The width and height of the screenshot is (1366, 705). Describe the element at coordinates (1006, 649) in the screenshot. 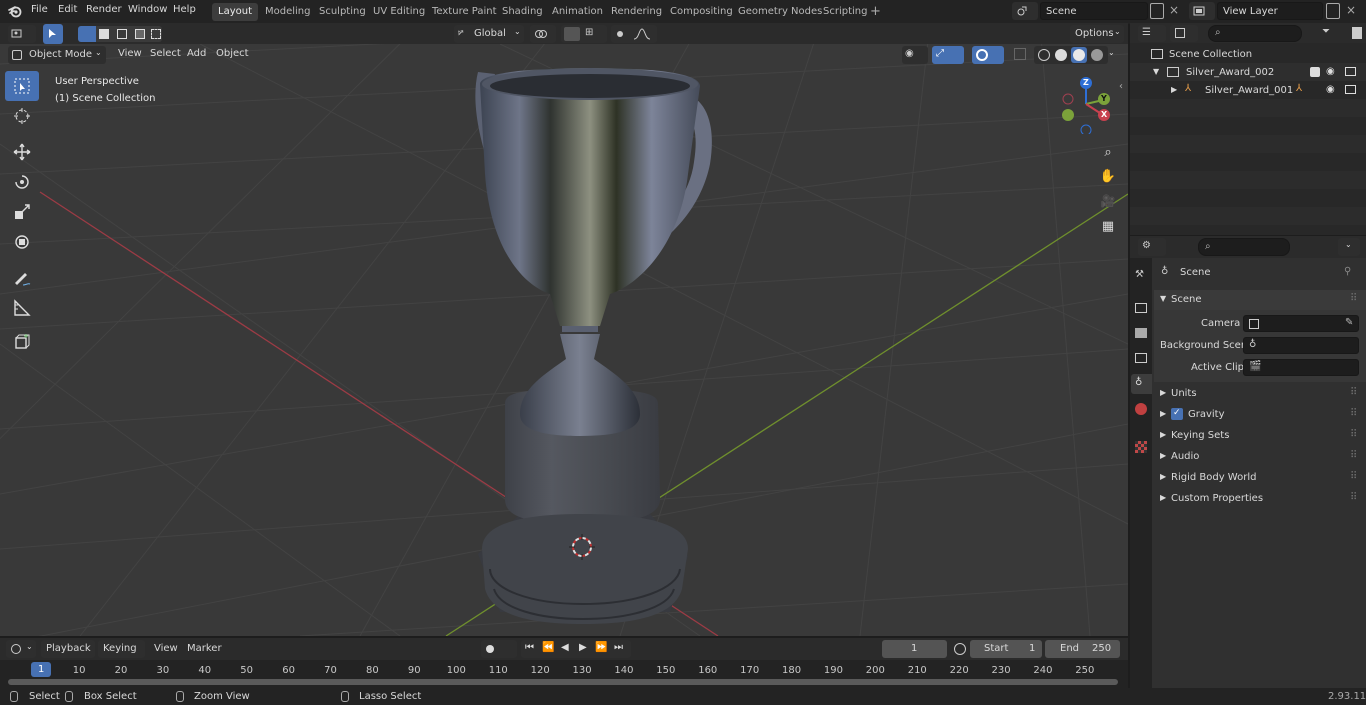

I see `frame-start-field: Start 1` at that location.